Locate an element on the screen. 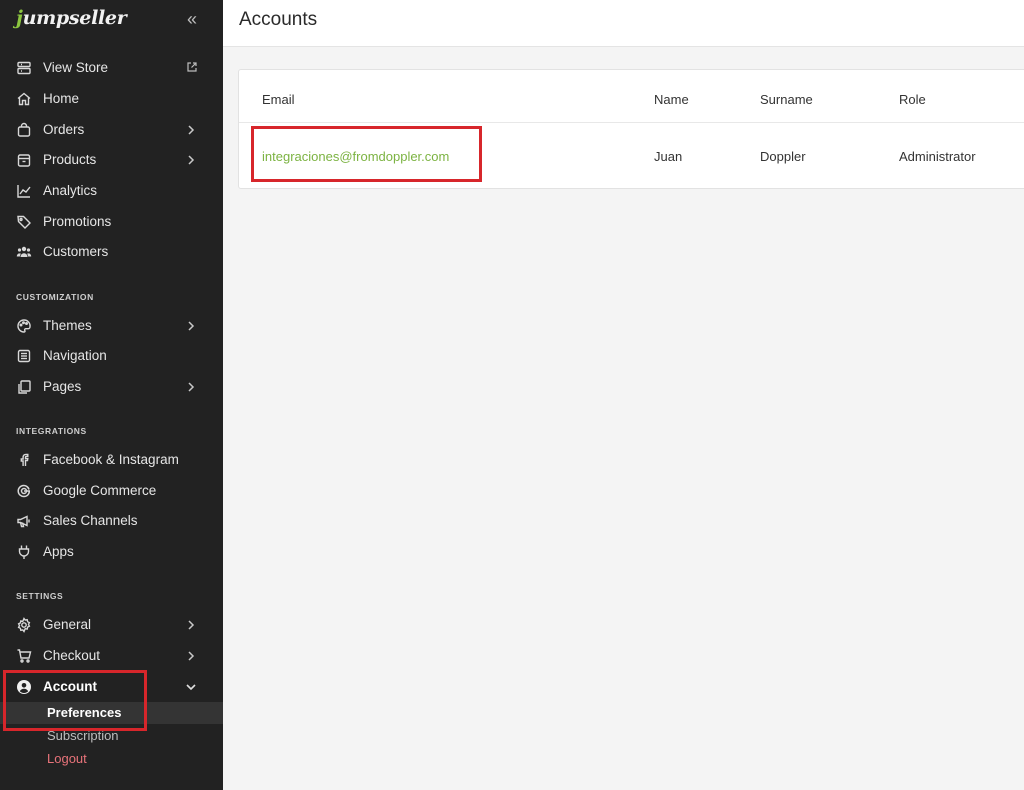  section-title-integrations: INTEGRATIONS is located at coordinates (51, 431).